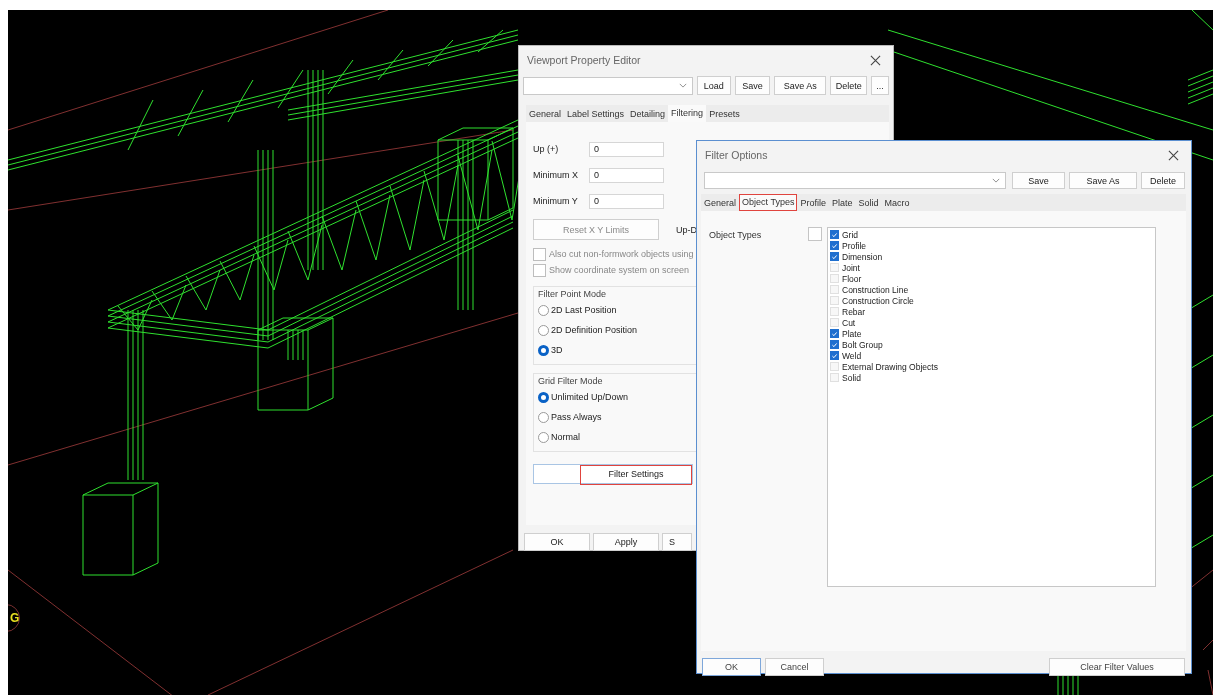 Image resolution: width=1213 pixels, height=695 pixels. What do you see at coordinates (626, 542) in the screenshot?
I see `dialog-button: Apply` at bounding box center [626, 542].